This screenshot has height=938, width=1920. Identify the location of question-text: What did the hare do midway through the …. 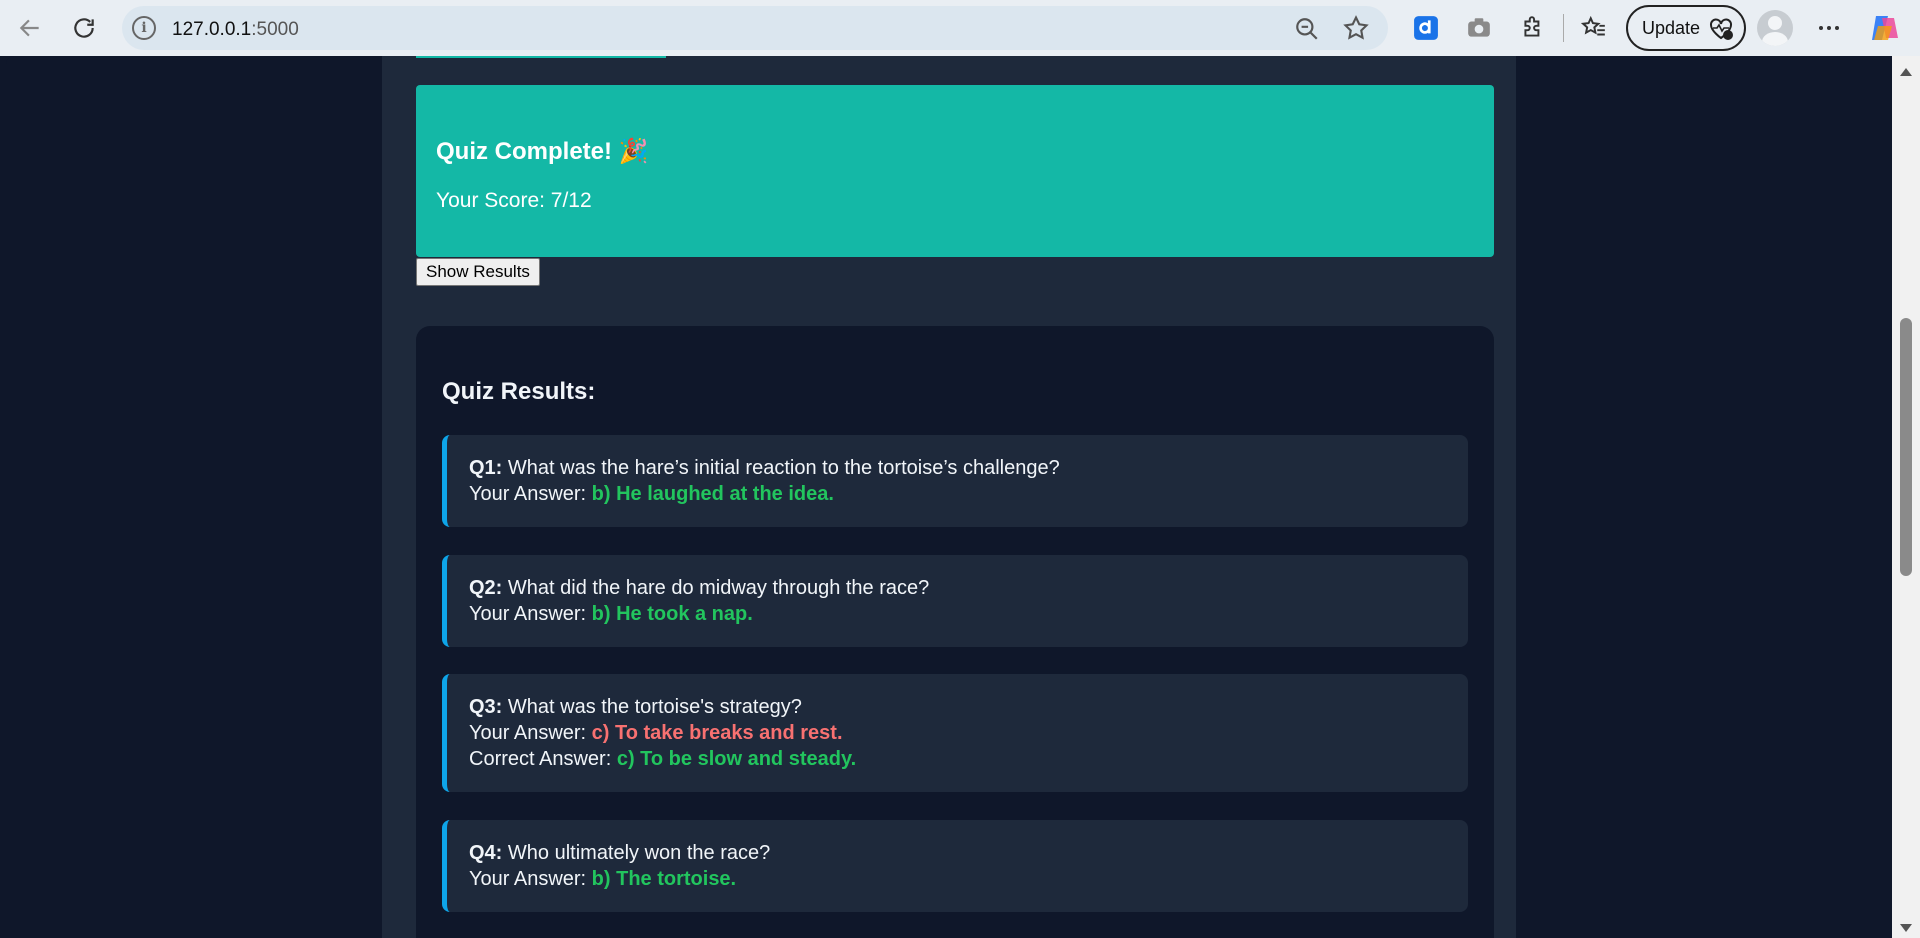
(718, 588).